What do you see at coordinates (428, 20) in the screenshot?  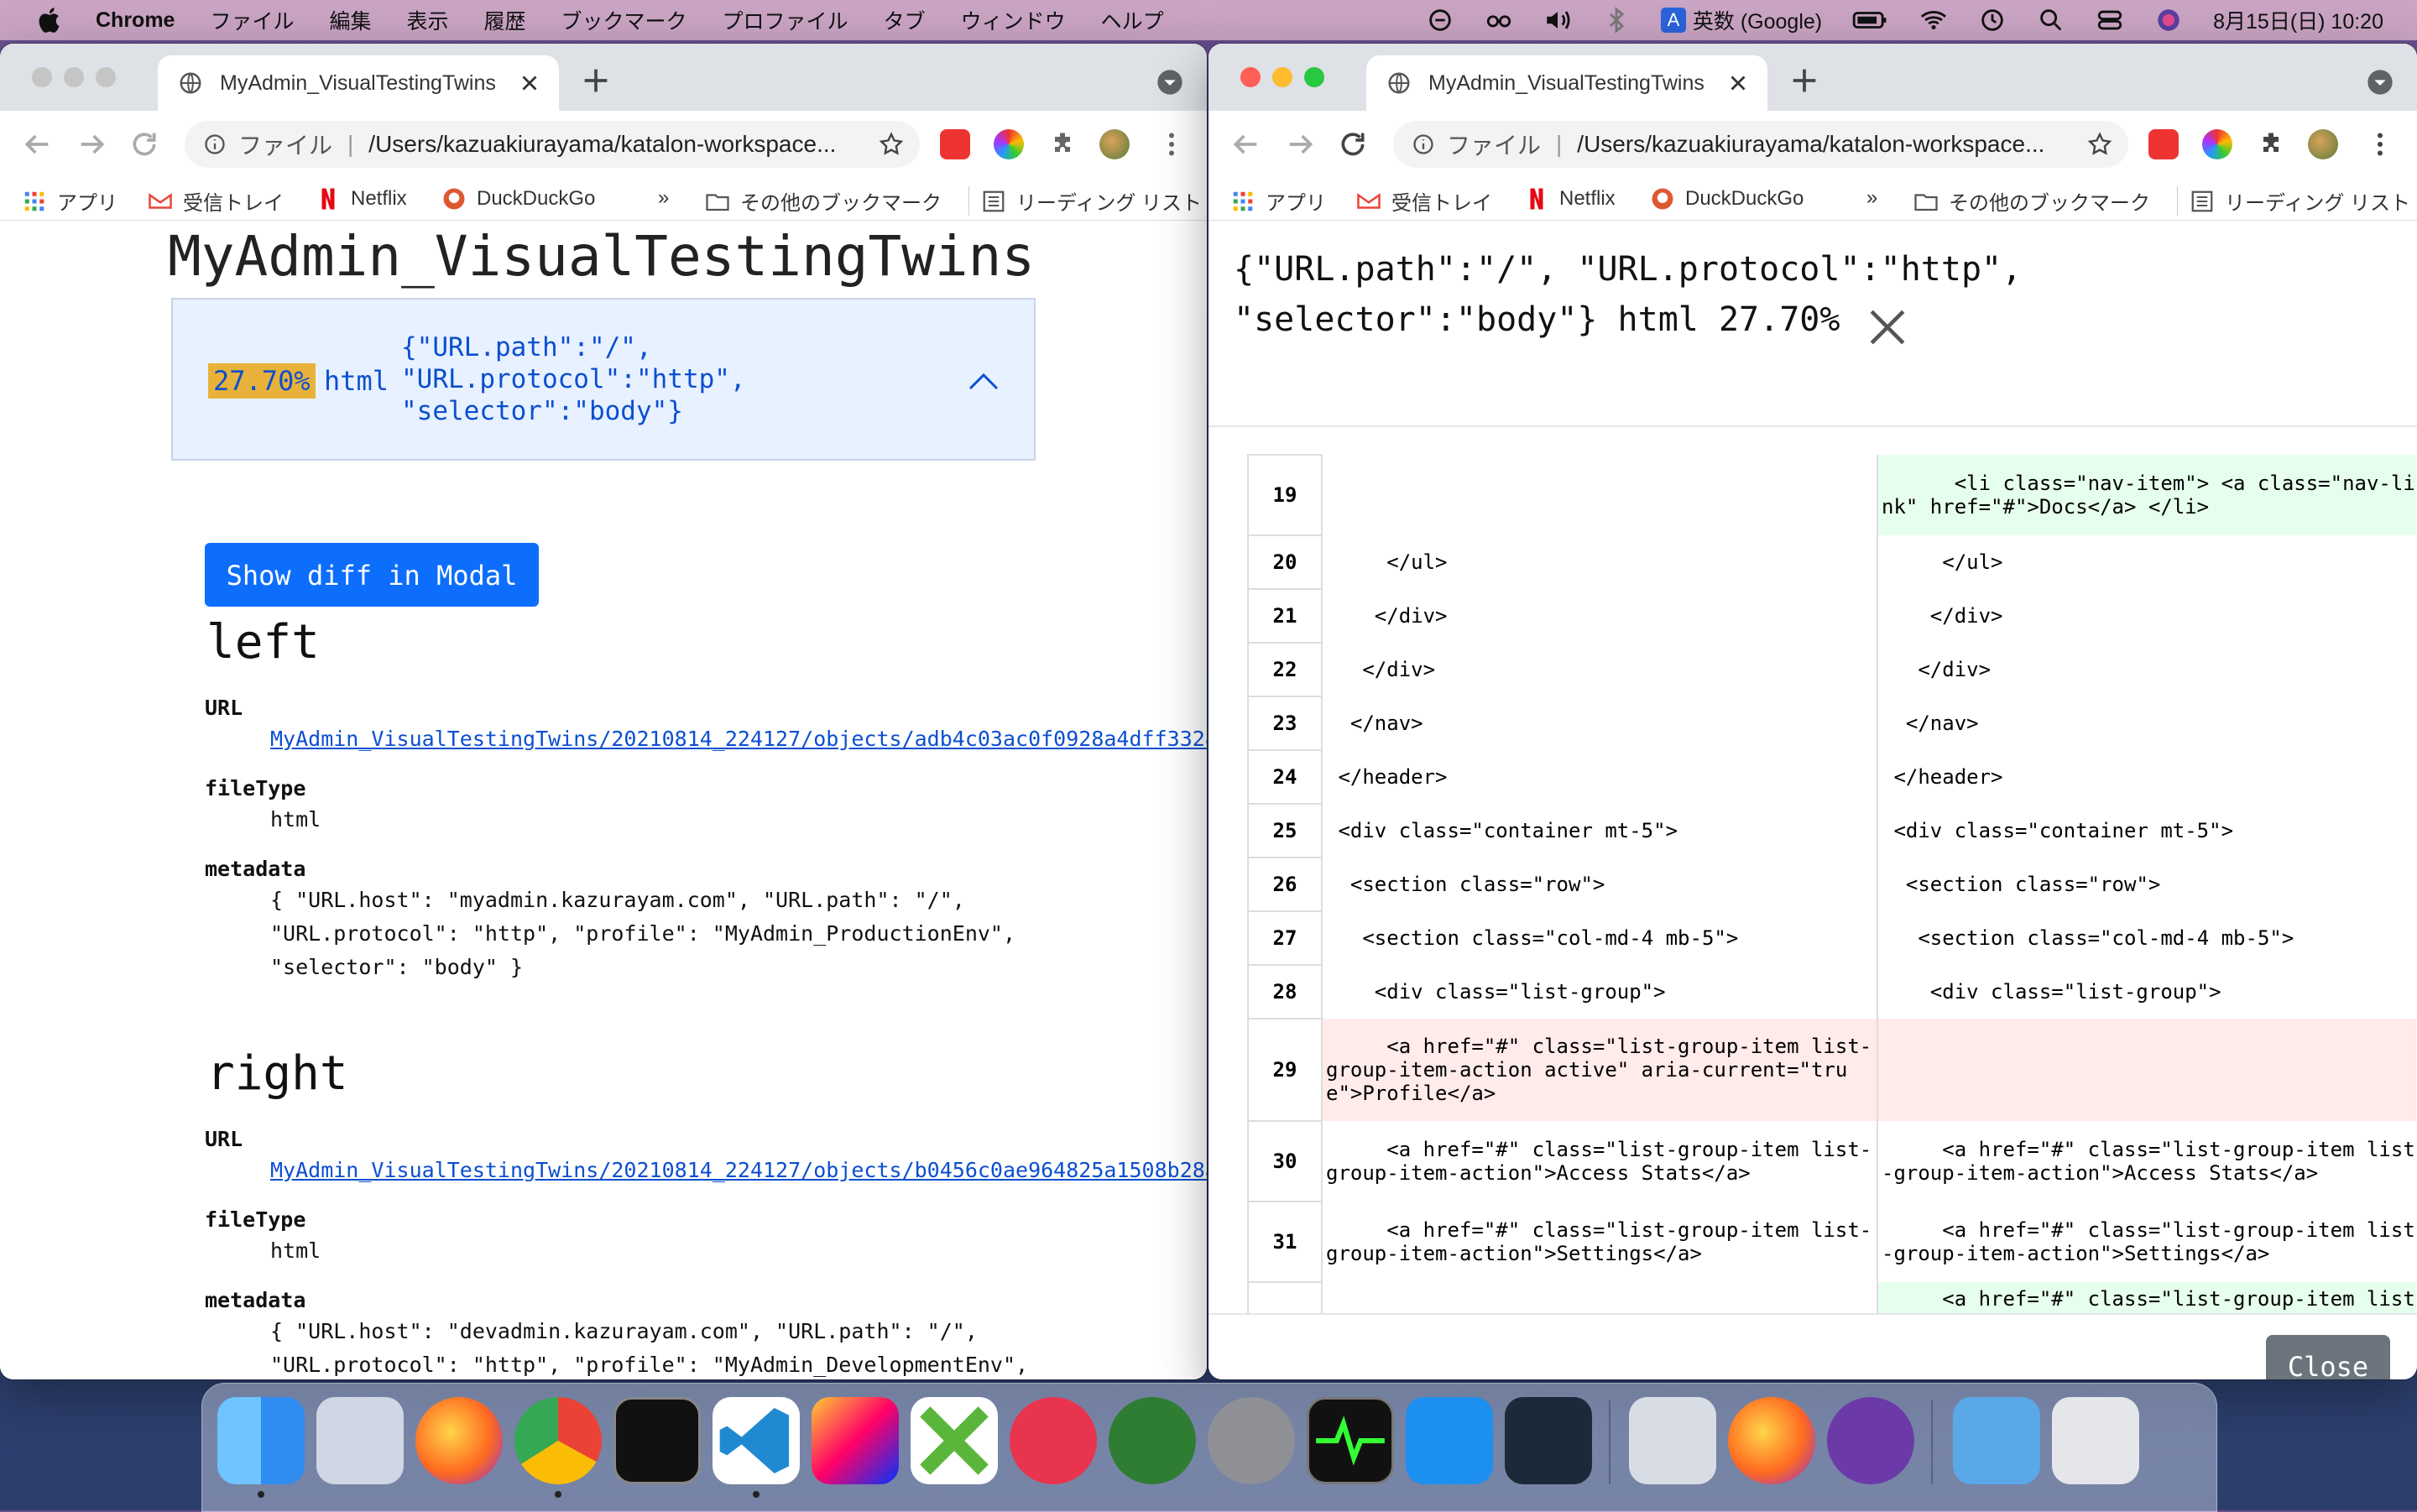 I see `menu-view: 表示` at bounding box center [428, 20].